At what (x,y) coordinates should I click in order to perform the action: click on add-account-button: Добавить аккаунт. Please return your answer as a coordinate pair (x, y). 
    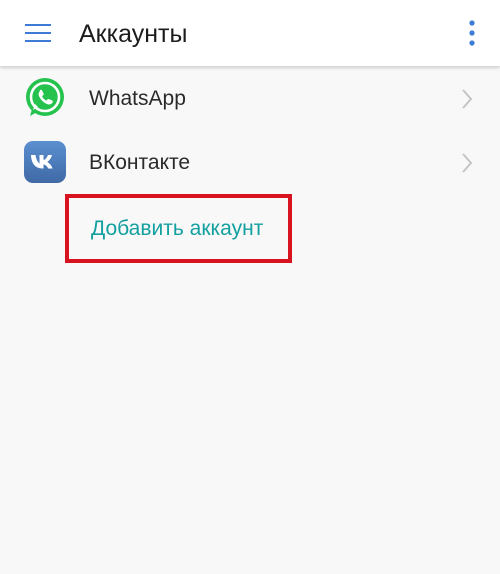
    Looking at the image, I should click on (177, 229).